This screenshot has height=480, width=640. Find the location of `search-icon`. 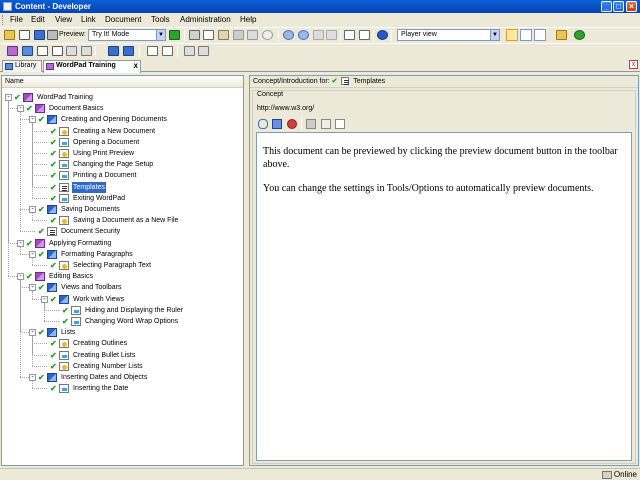

search-icon is located at coordinates (267, 35).